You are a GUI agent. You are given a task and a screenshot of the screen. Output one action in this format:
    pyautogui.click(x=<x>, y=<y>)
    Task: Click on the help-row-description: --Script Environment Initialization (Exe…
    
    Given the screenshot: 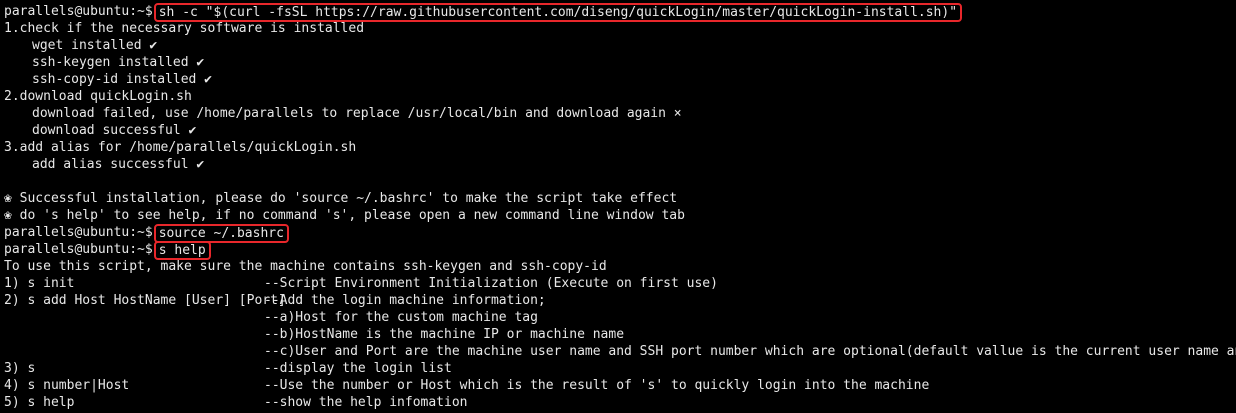 What is the action you would take?
    pyautogui.click(x=491, y=283)
    